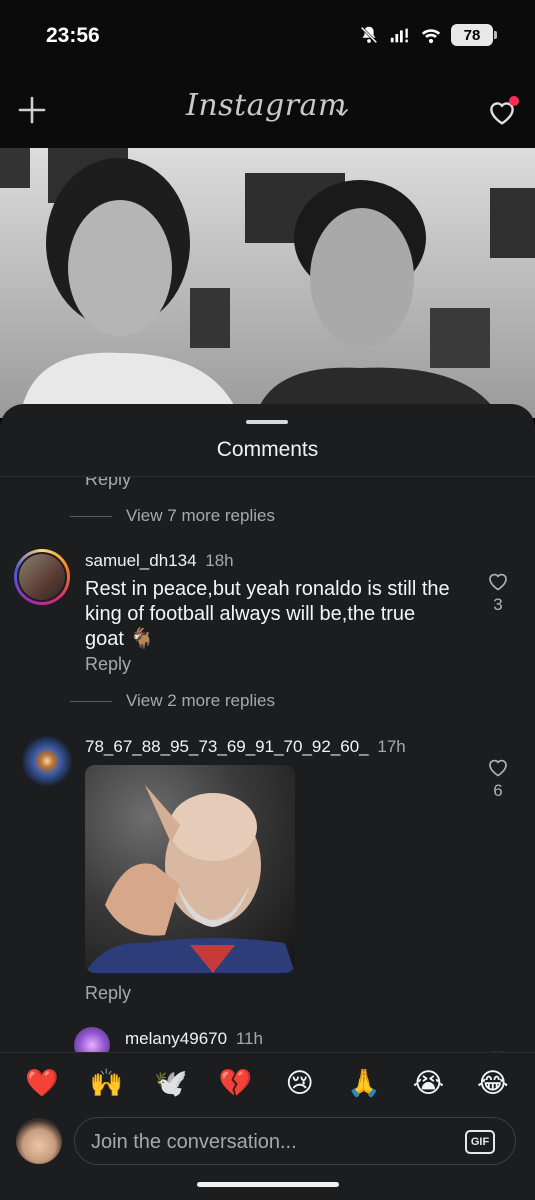  Describe the element at coordinates (399, 35) in the screenshot. I see `signal-icon` at that location.